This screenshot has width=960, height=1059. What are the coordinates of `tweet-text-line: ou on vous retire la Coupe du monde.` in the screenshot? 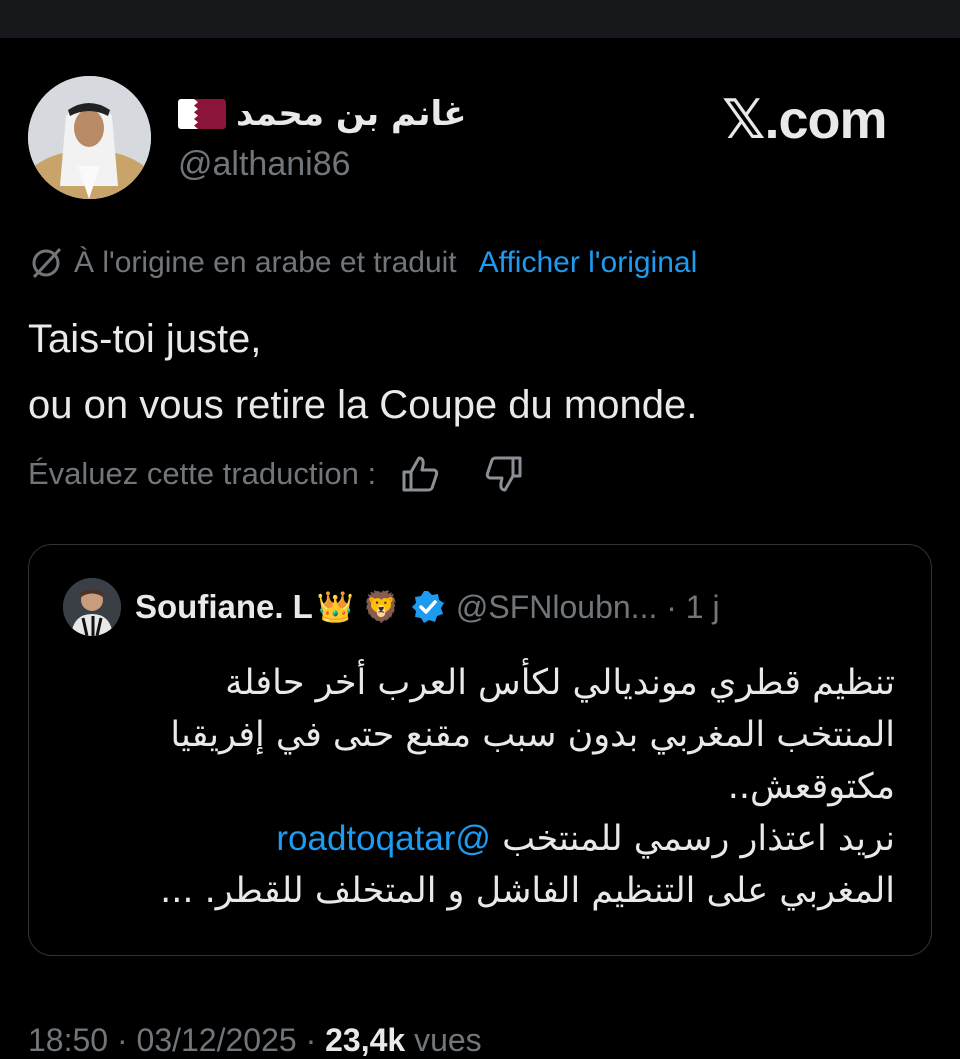 It's located at (363, 405).